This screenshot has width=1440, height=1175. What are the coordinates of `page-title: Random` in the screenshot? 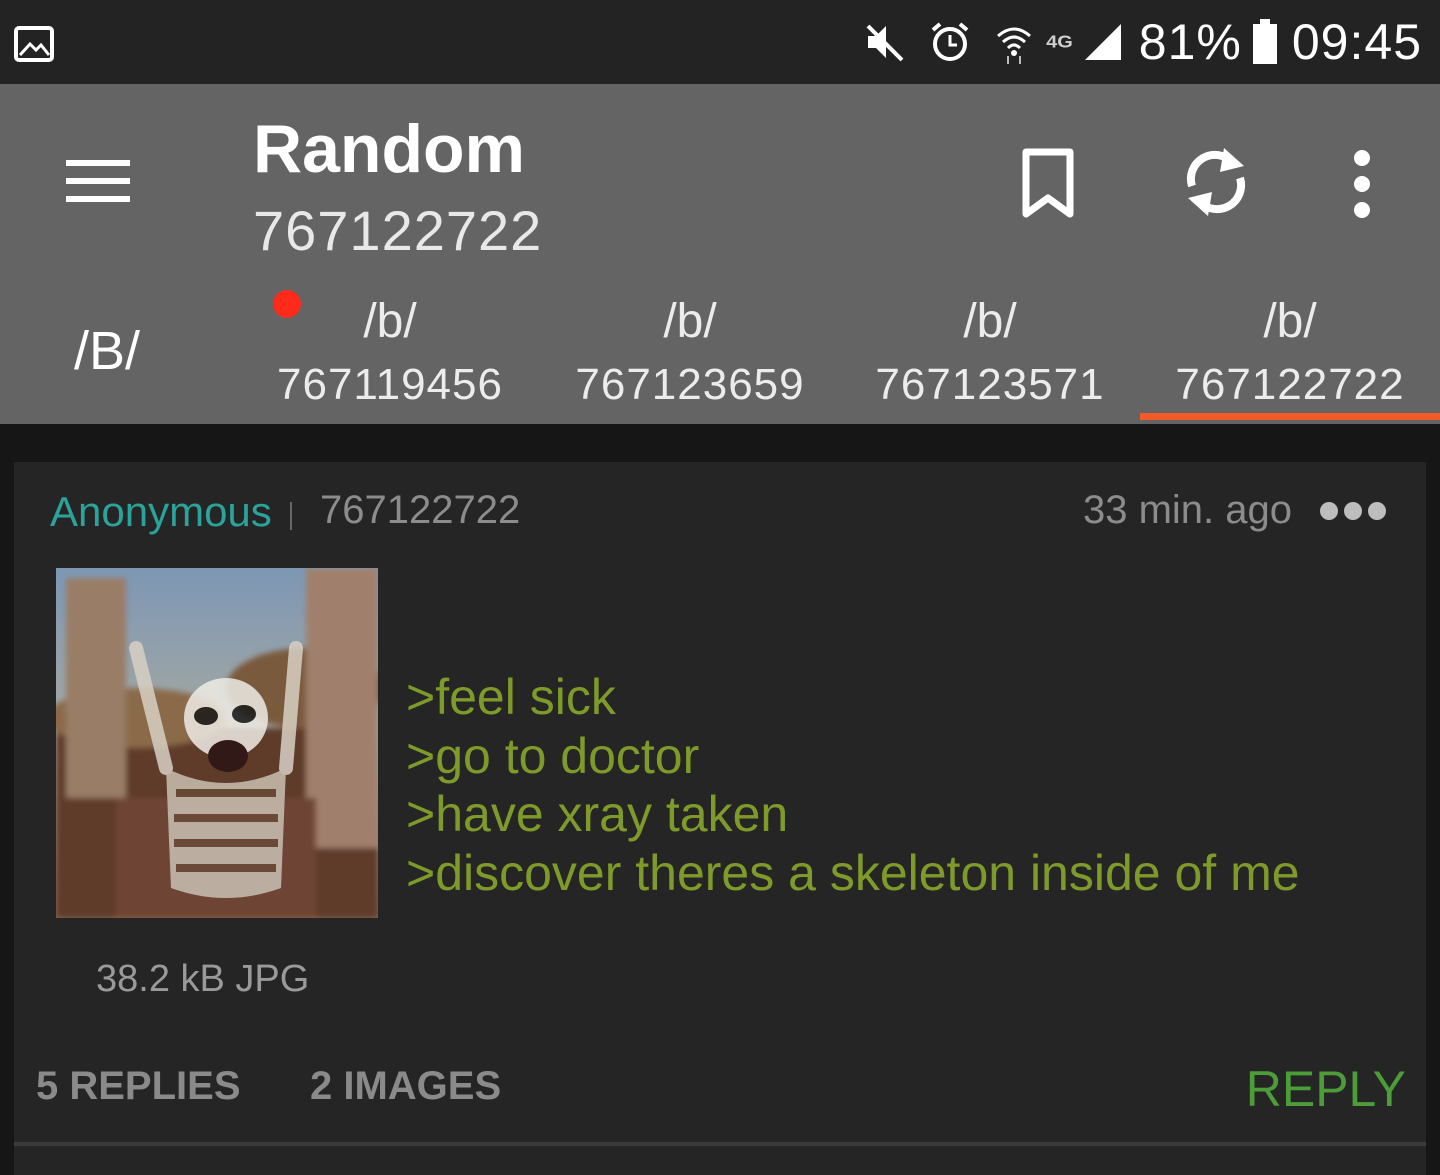 It's located at (389, 149).